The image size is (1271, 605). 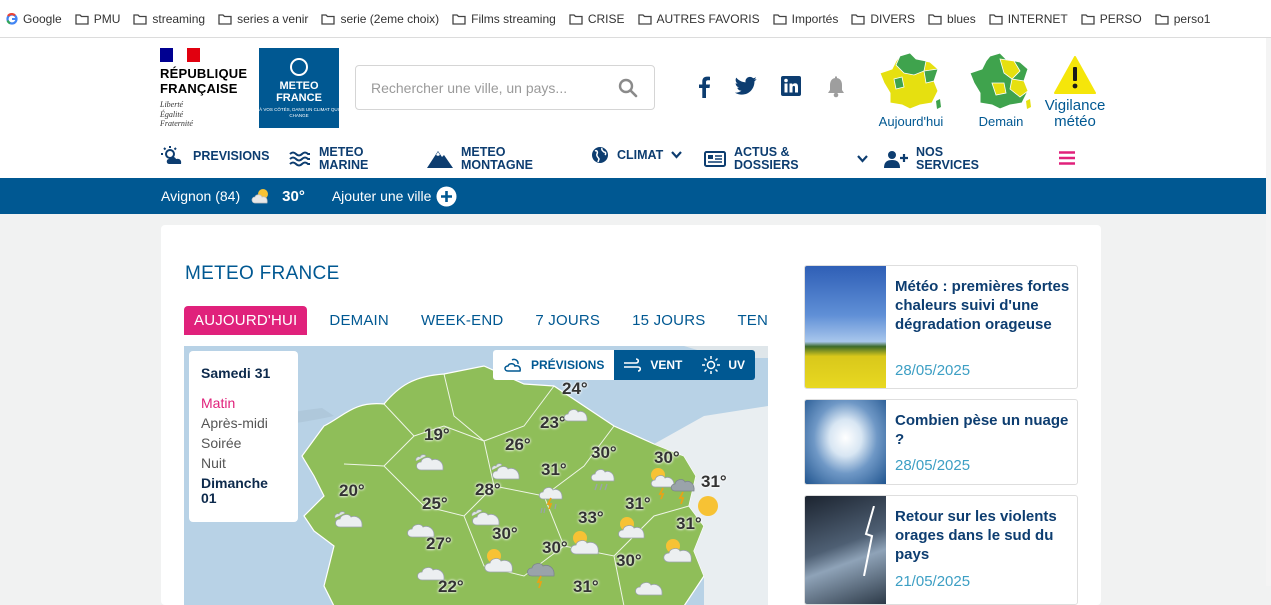 What do you see at coordinates (299, 159) in the screenshot?
I see `waves-icon` at bounding box center [299, 159].